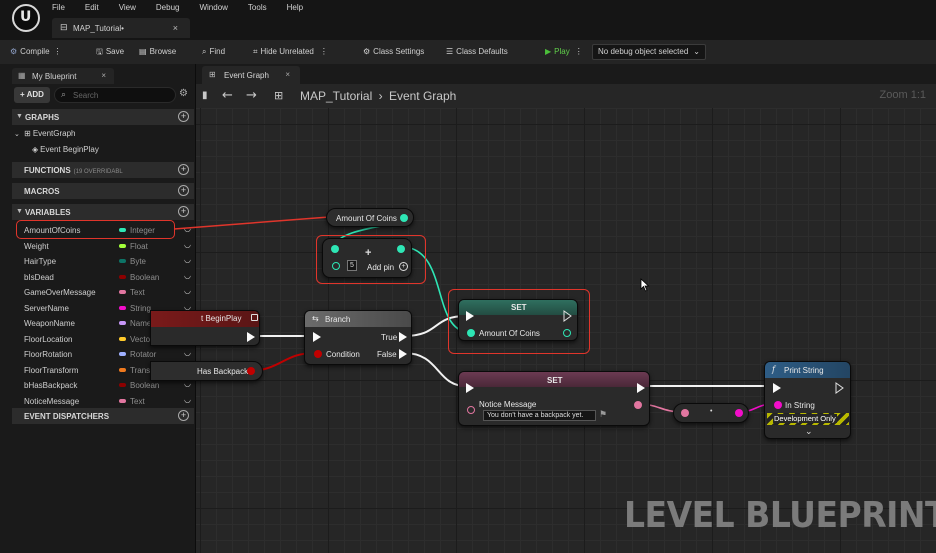 This screenshot has height=553, width=936. What do you see at coordinates (251, 75) in the screenshot?
I see `tab-event-graph: ⊞ Event Graph ×` at bounding box center [251, 75].